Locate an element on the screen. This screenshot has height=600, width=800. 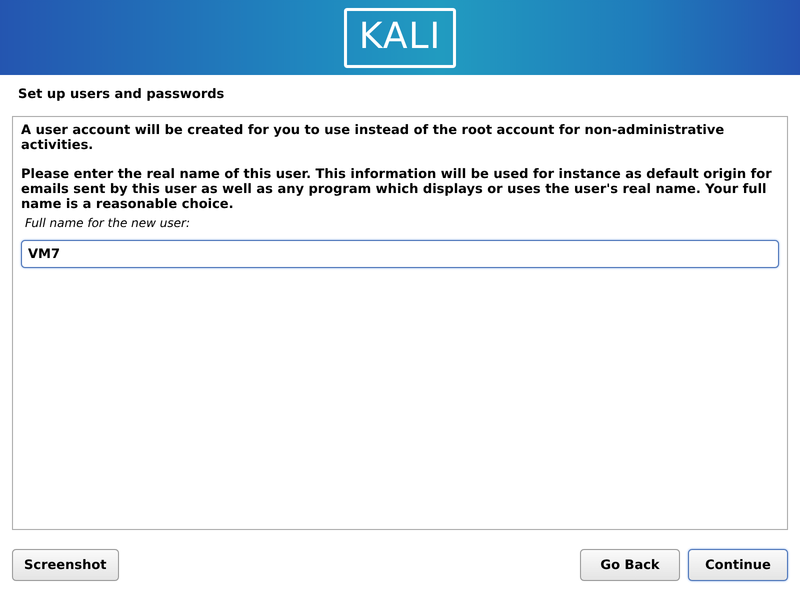
field-label: Full name for the new user: is located at coordinates (108, 223).